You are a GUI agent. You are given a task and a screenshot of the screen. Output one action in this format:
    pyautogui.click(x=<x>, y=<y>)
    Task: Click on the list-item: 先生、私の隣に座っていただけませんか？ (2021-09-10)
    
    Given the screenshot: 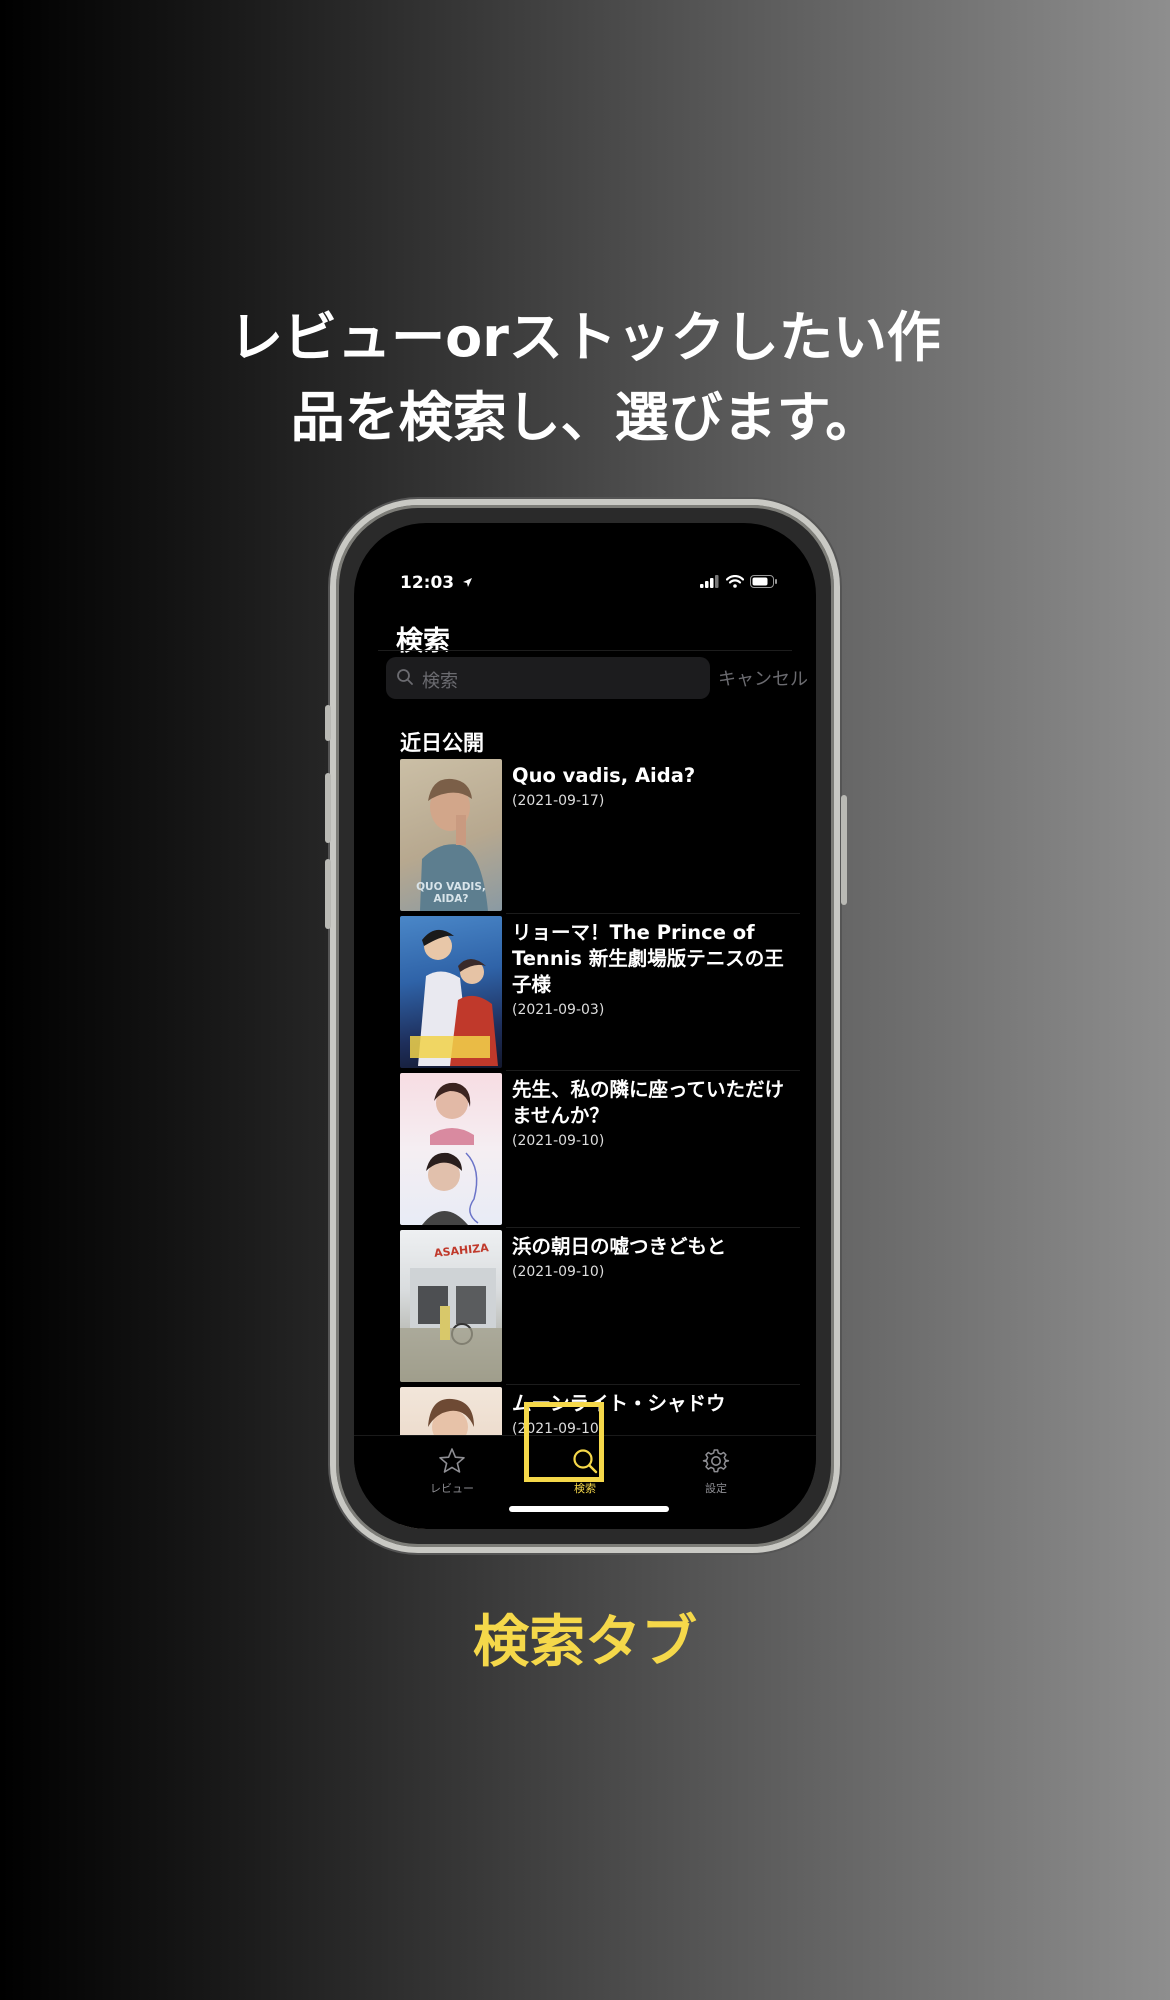 What is the action you would take?
    pyautogui.click(x=600, y=1149)
    